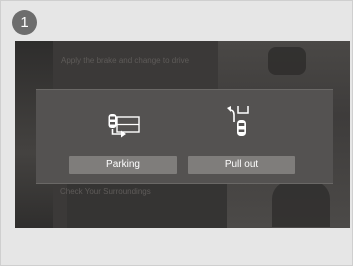 Image resolution: width=353 pixels, height=266 pixels. Describe the element at coordinates (125, 60) in the screenshot. I see `screen-hint-top: Apply the brake and change to drive` at that location.